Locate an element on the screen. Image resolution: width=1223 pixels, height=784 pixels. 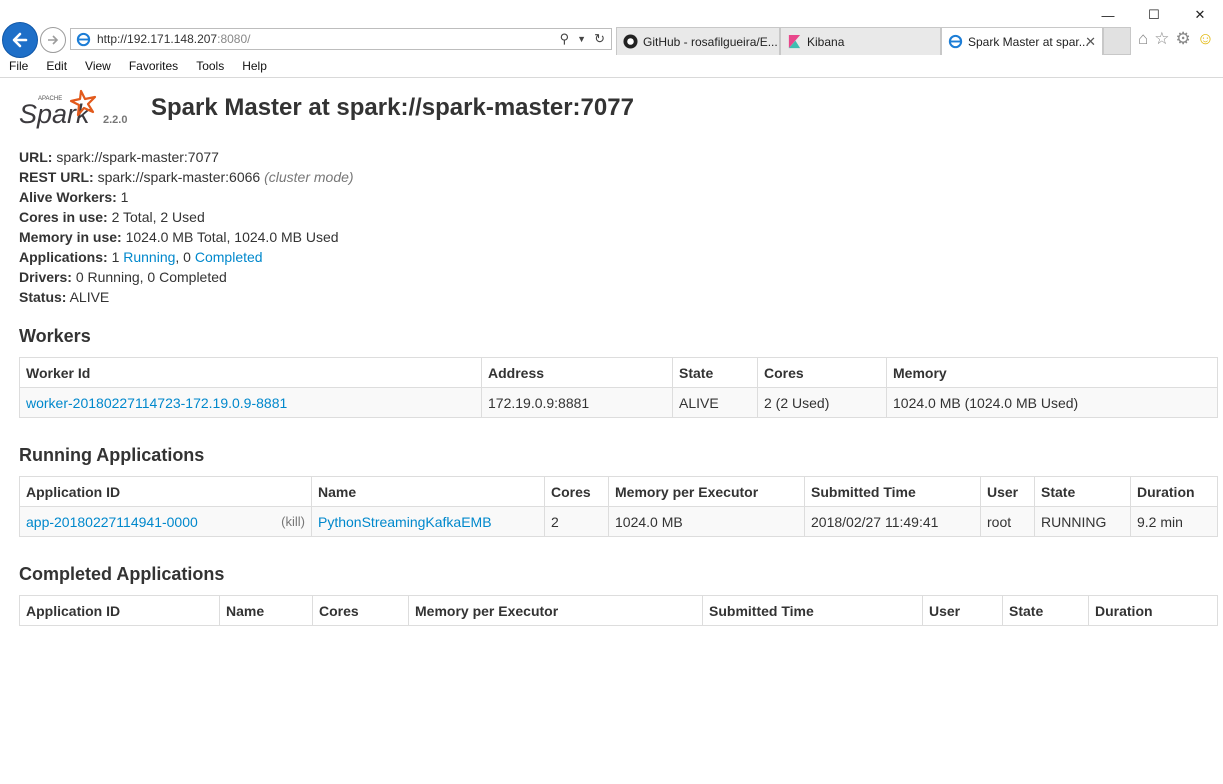
submitted-time-cell: 2018/02/27 11:49:41 is located at coordinates (892, 521).